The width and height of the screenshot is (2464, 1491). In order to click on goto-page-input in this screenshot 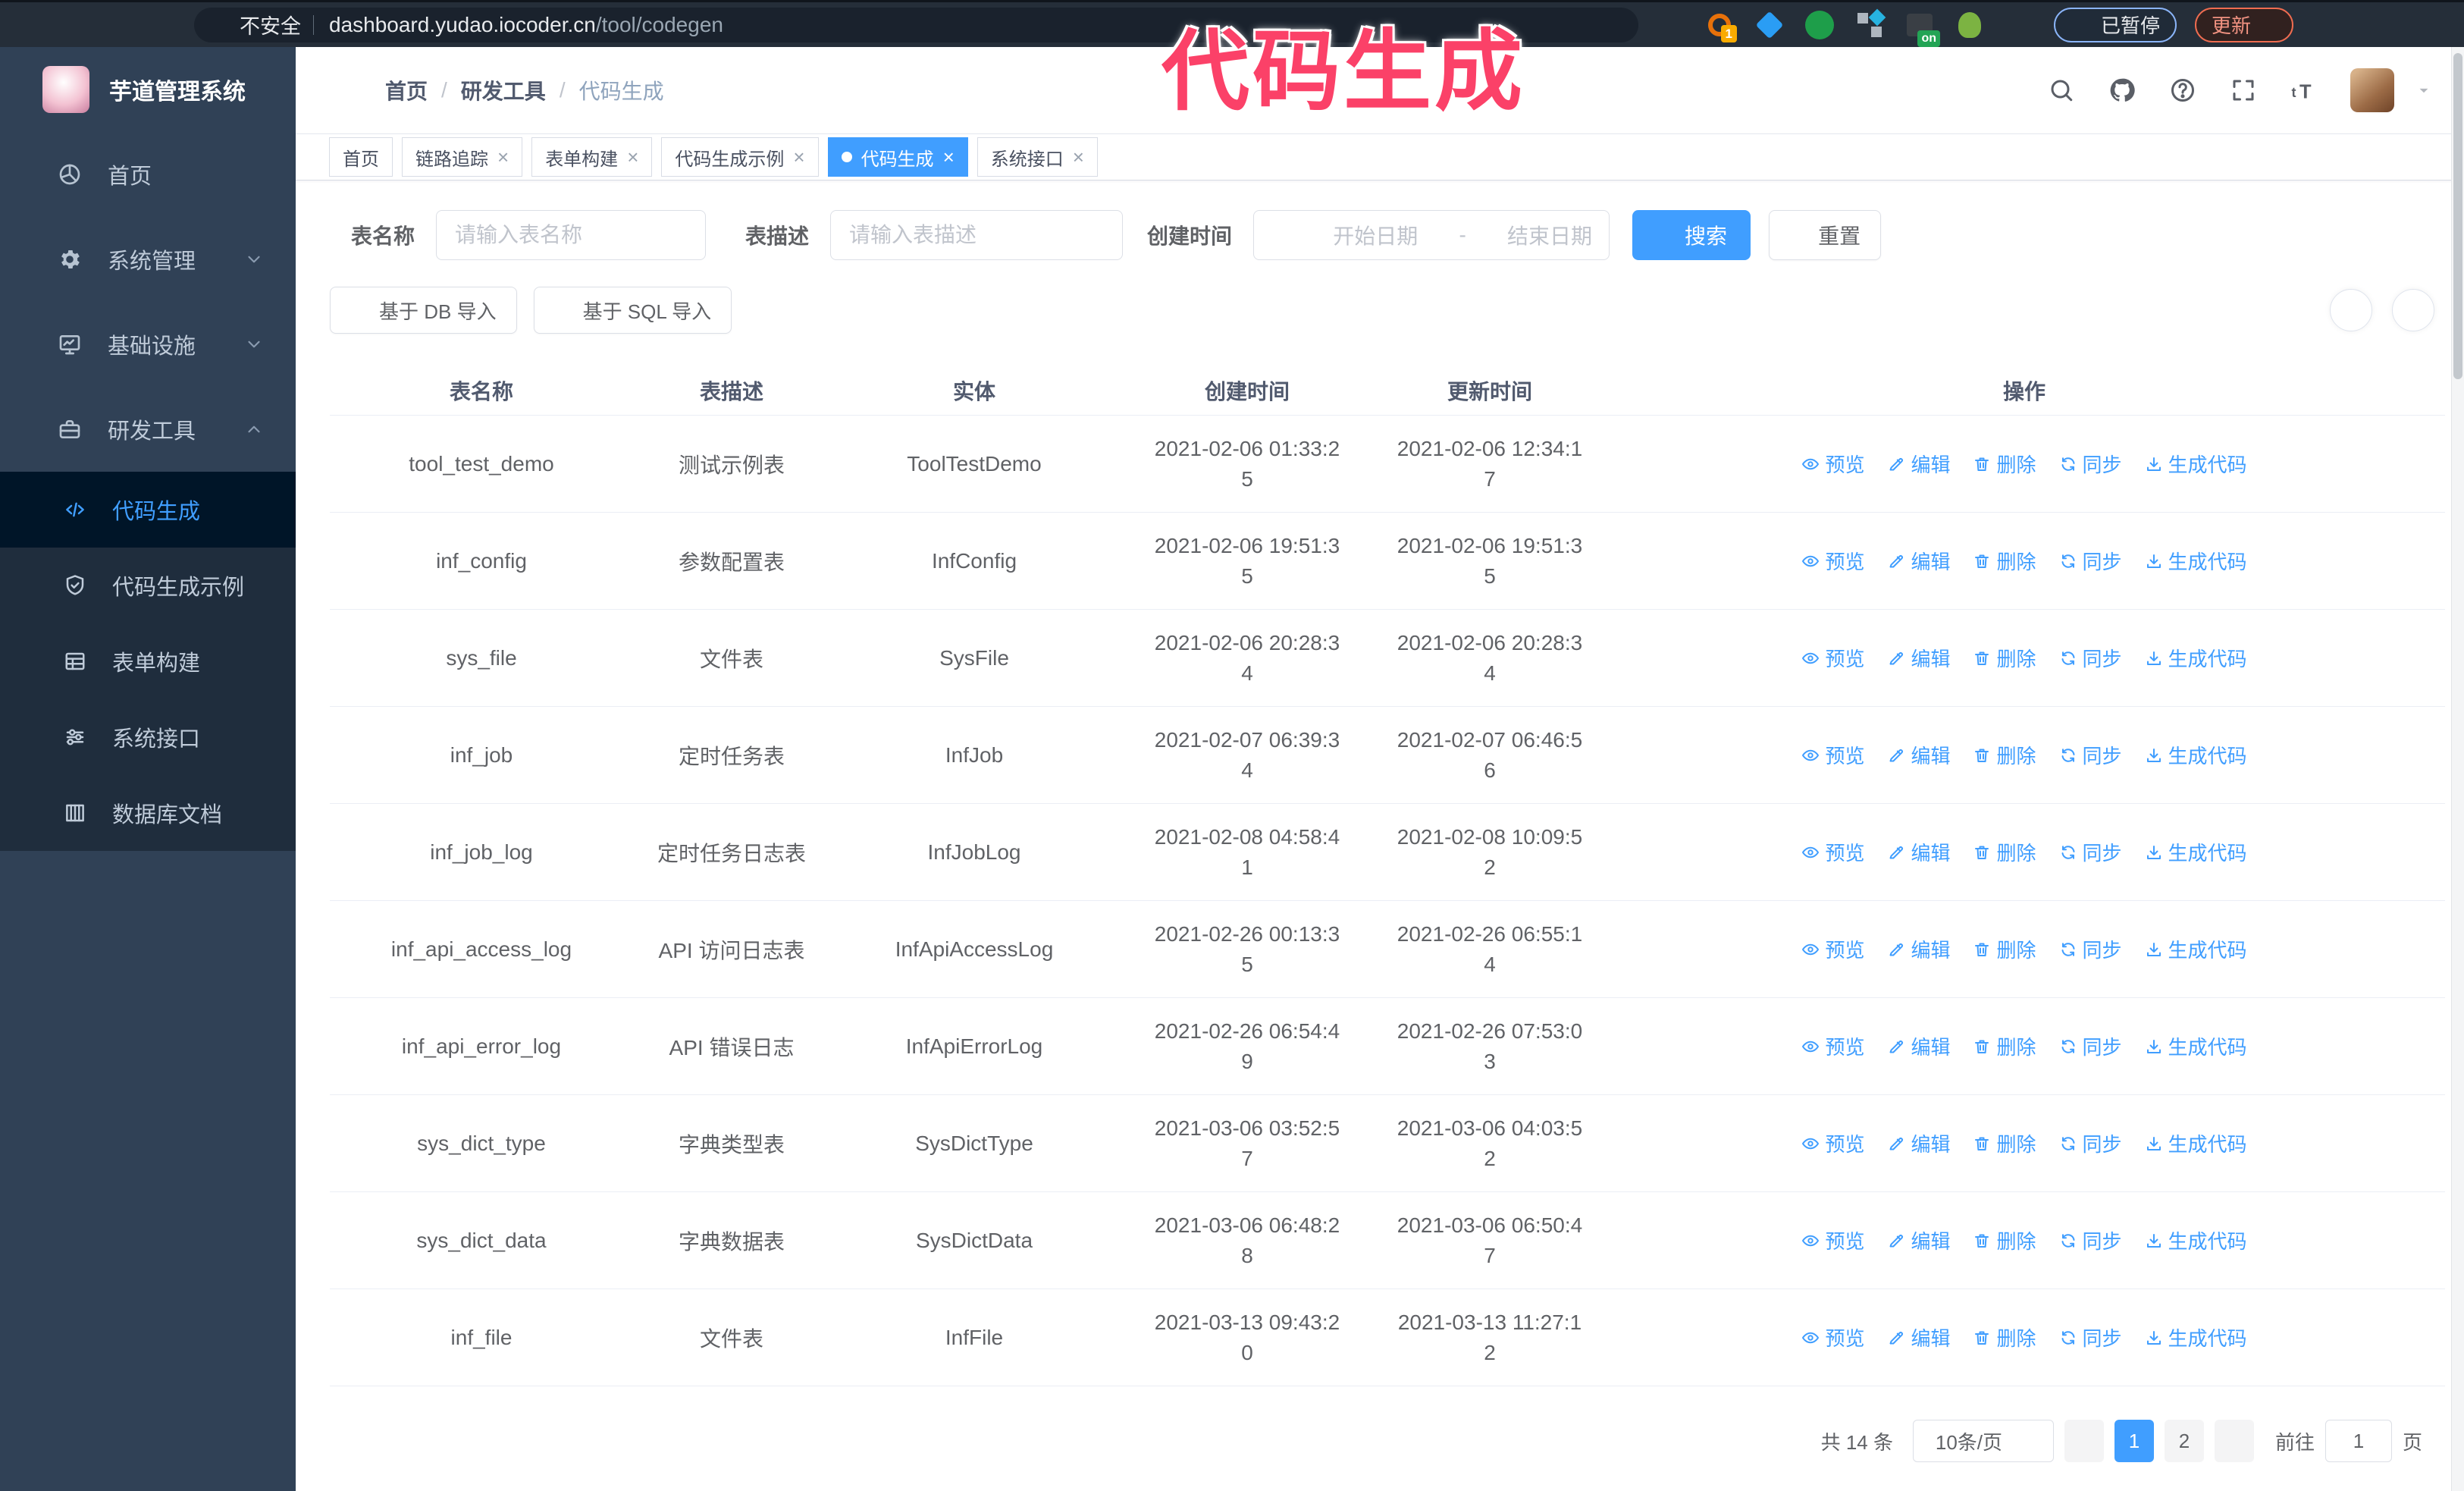, I will do `click(2358, 1441)`.